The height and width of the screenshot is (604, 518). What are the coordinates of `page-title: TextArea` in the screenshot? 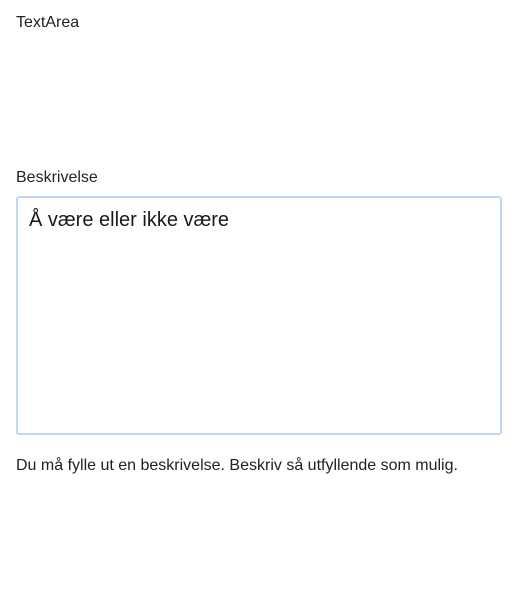 It's located at (48, 22).